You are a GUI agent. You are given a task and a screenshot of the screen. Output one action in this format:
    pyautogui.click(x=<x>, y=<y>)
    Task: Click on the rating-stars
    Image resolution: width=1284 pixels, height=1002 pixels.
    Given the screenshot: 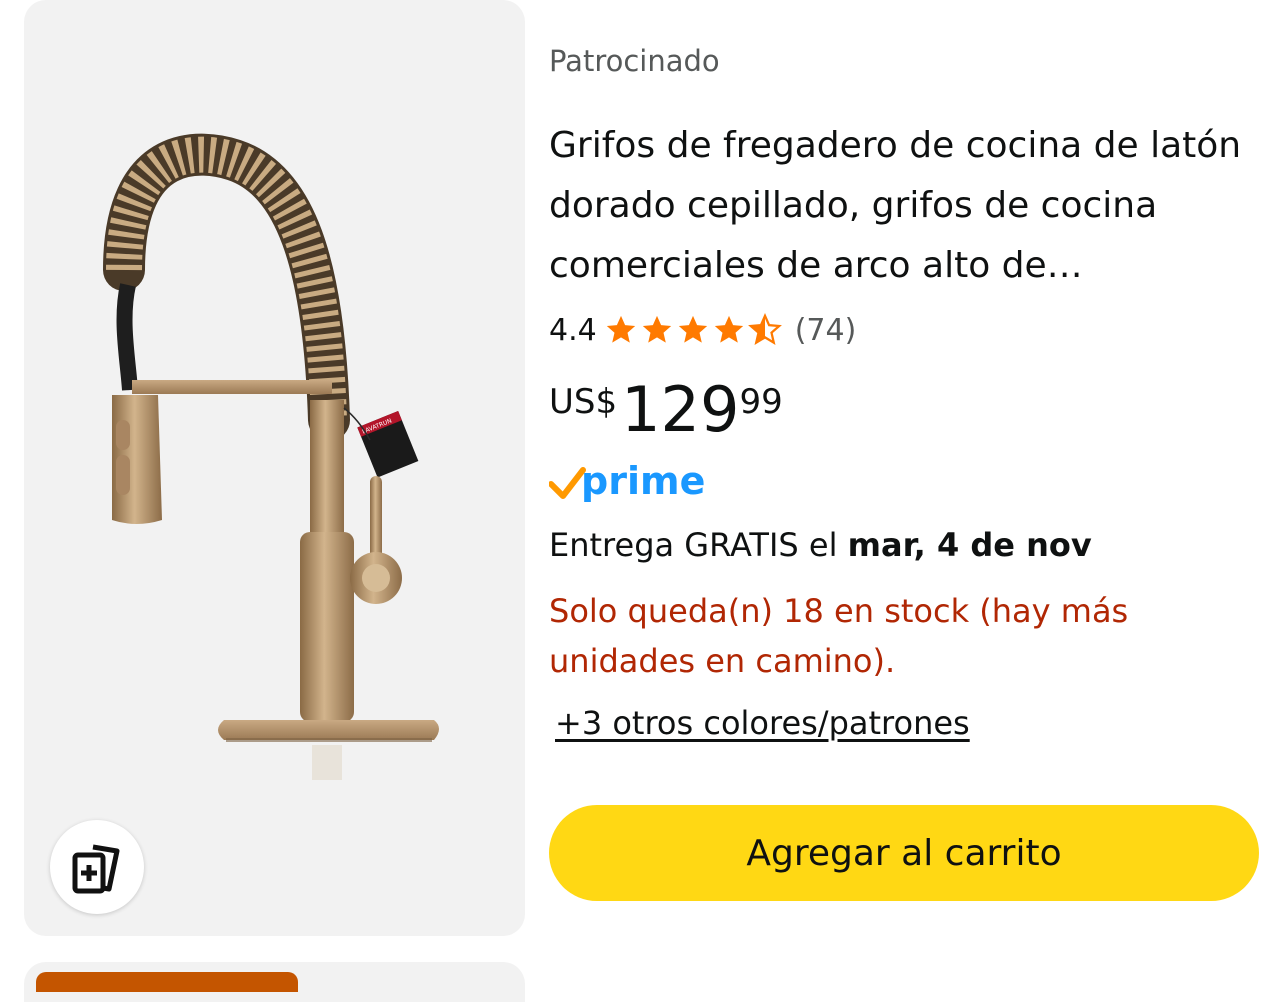 What is the action you would take?
    pyautogui.click(x=693, y=330)
    